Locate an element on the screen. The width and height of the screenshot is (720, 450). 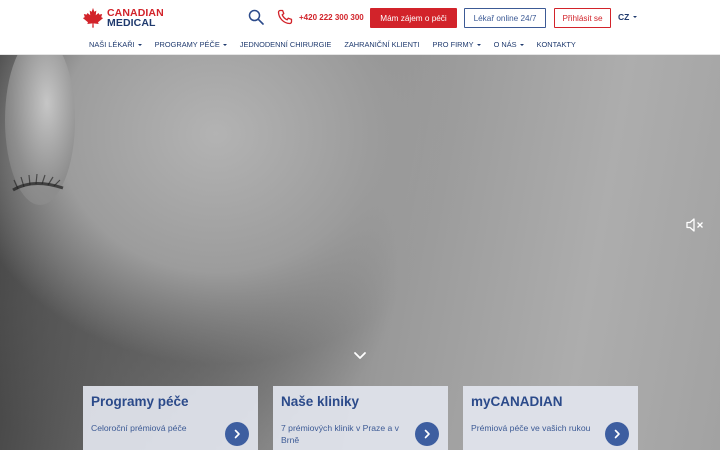
search-icon is located at coordinates (256, 17).